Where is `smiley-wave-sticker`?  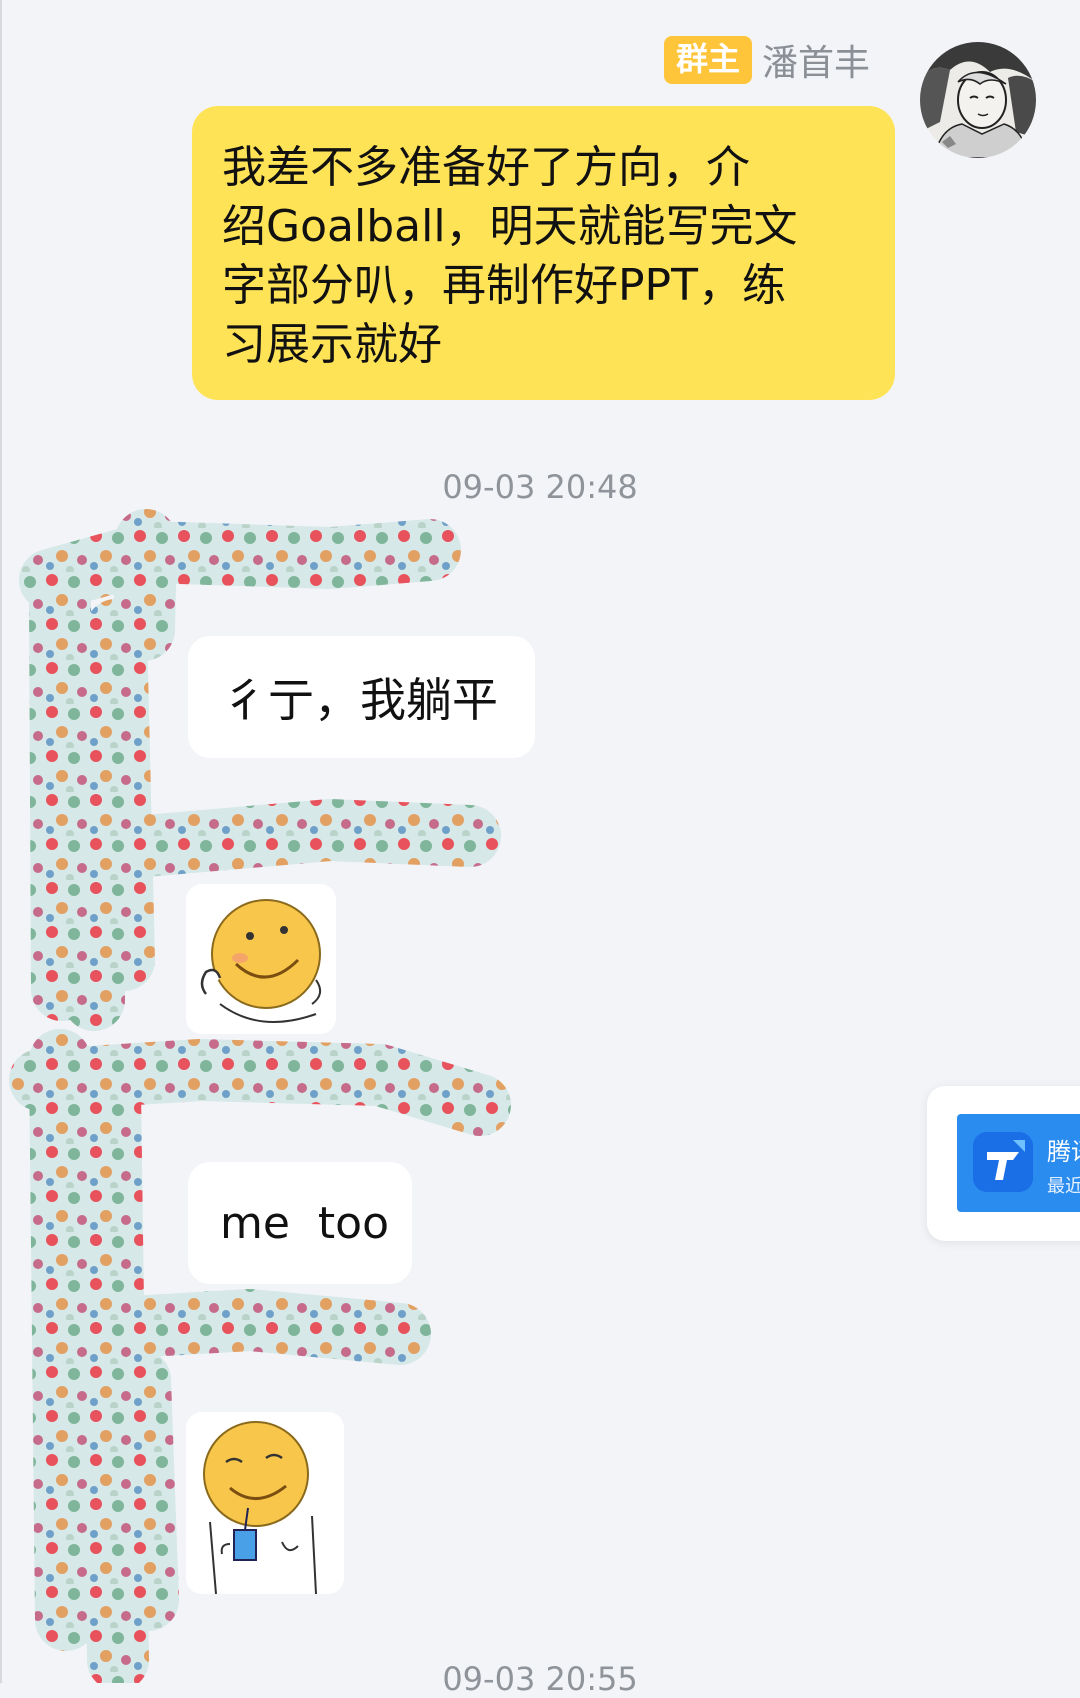 smiley-wave-sticker is located at coordinates (261, 959).